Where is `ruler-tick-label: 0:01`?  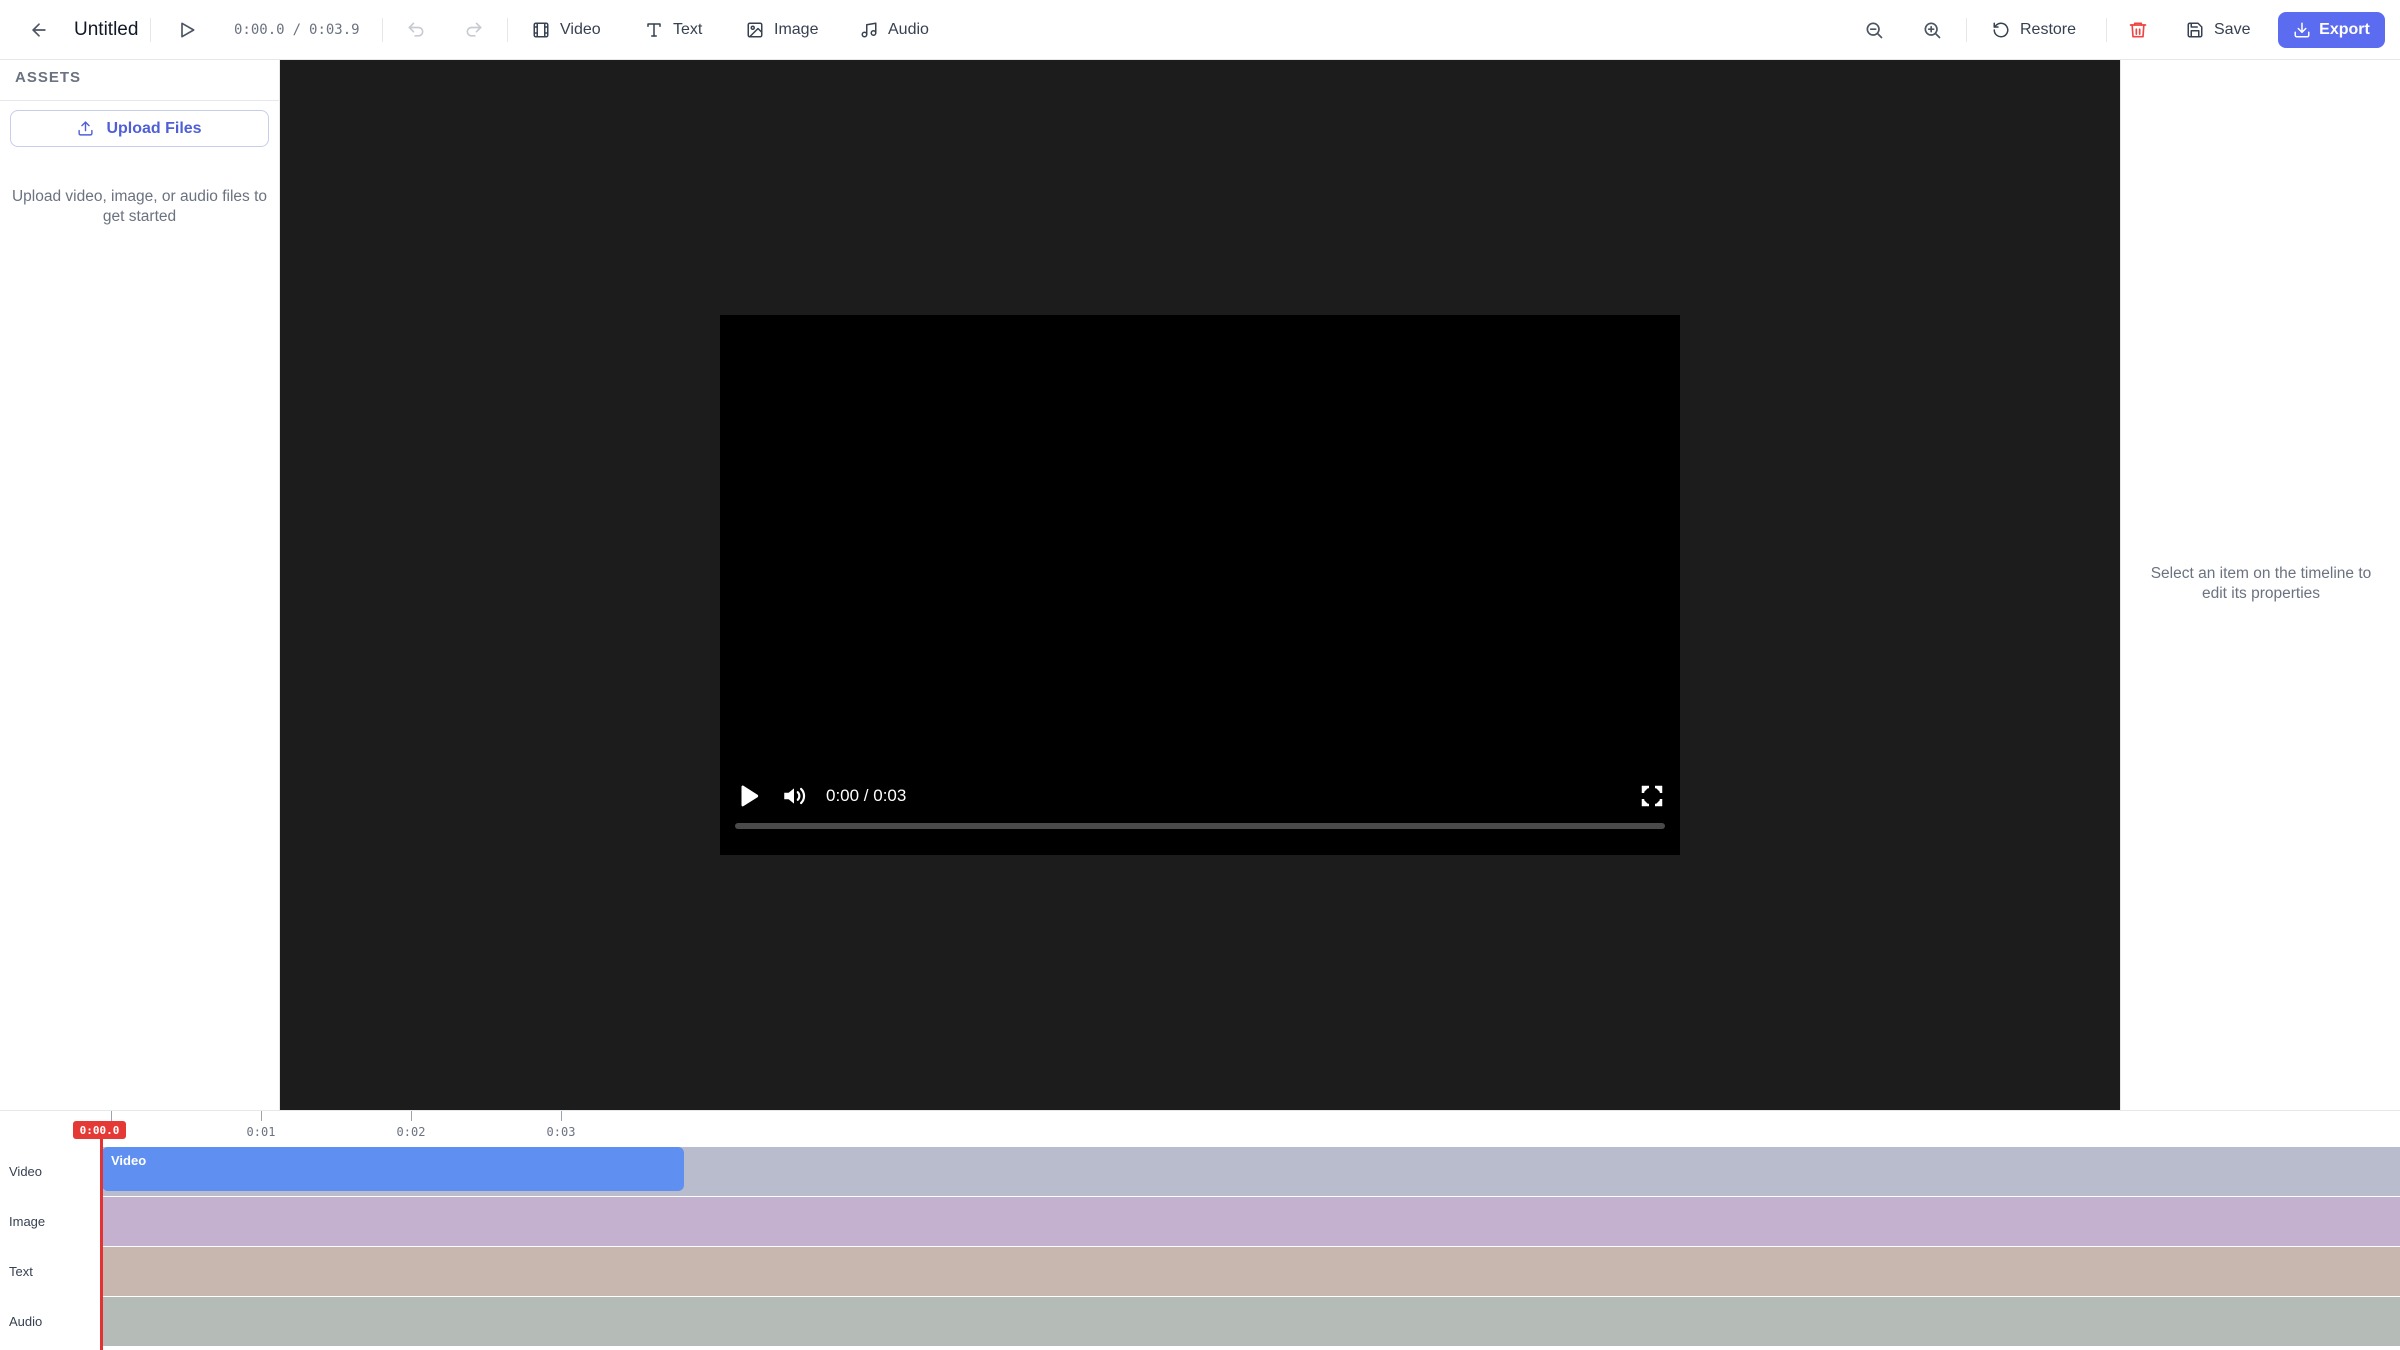
ruler-tick-label: 0:01 is located at coordinates (261, 1132).